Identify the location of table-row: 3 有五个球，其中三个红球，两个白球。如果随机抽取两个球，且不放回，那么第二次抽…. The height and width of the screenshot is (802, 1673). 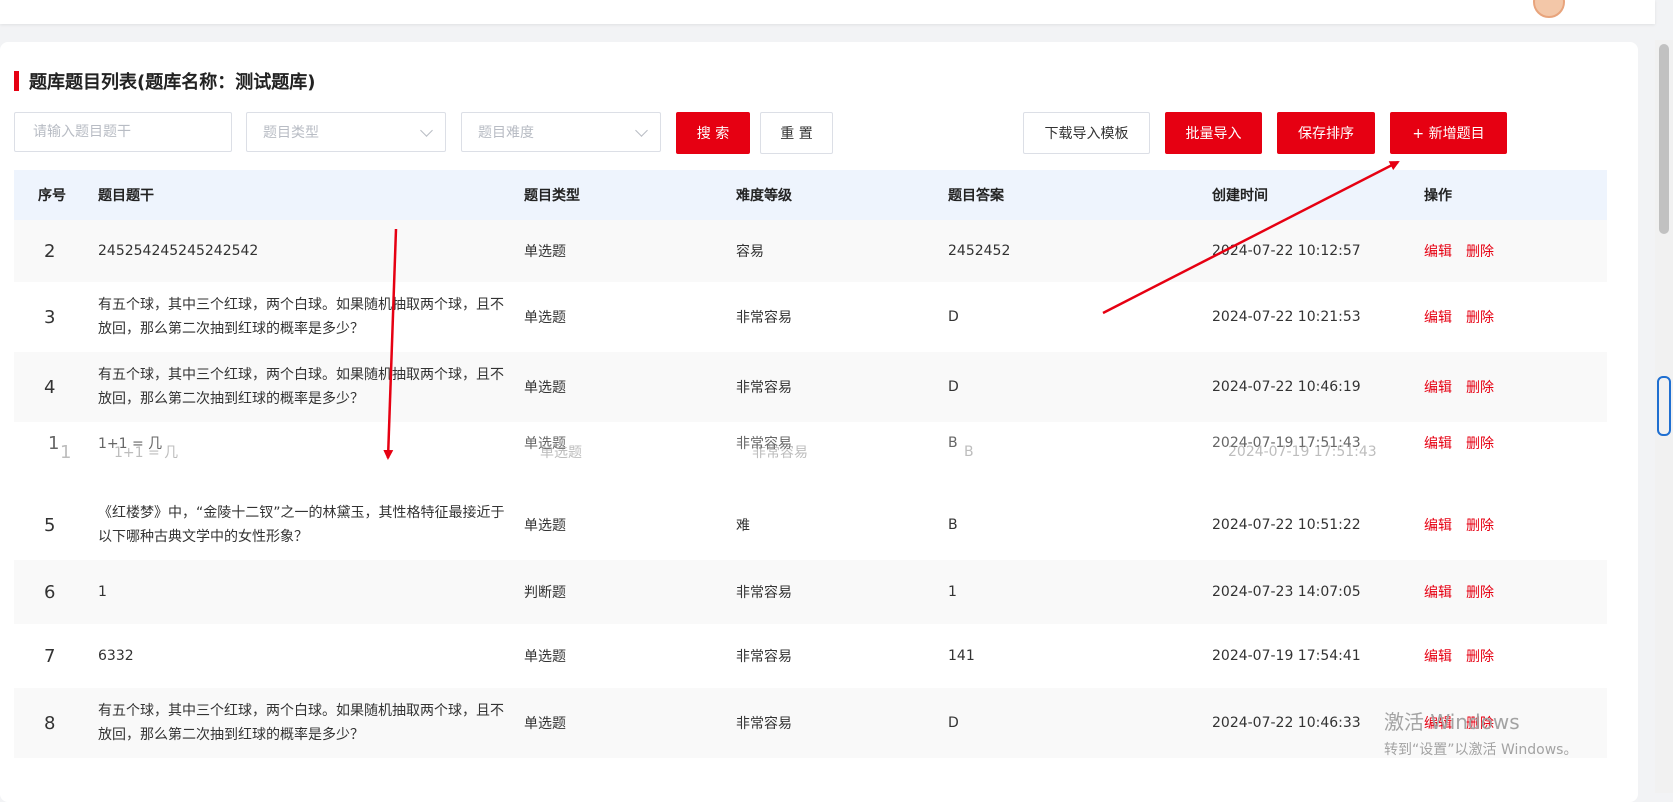
(810, 317).